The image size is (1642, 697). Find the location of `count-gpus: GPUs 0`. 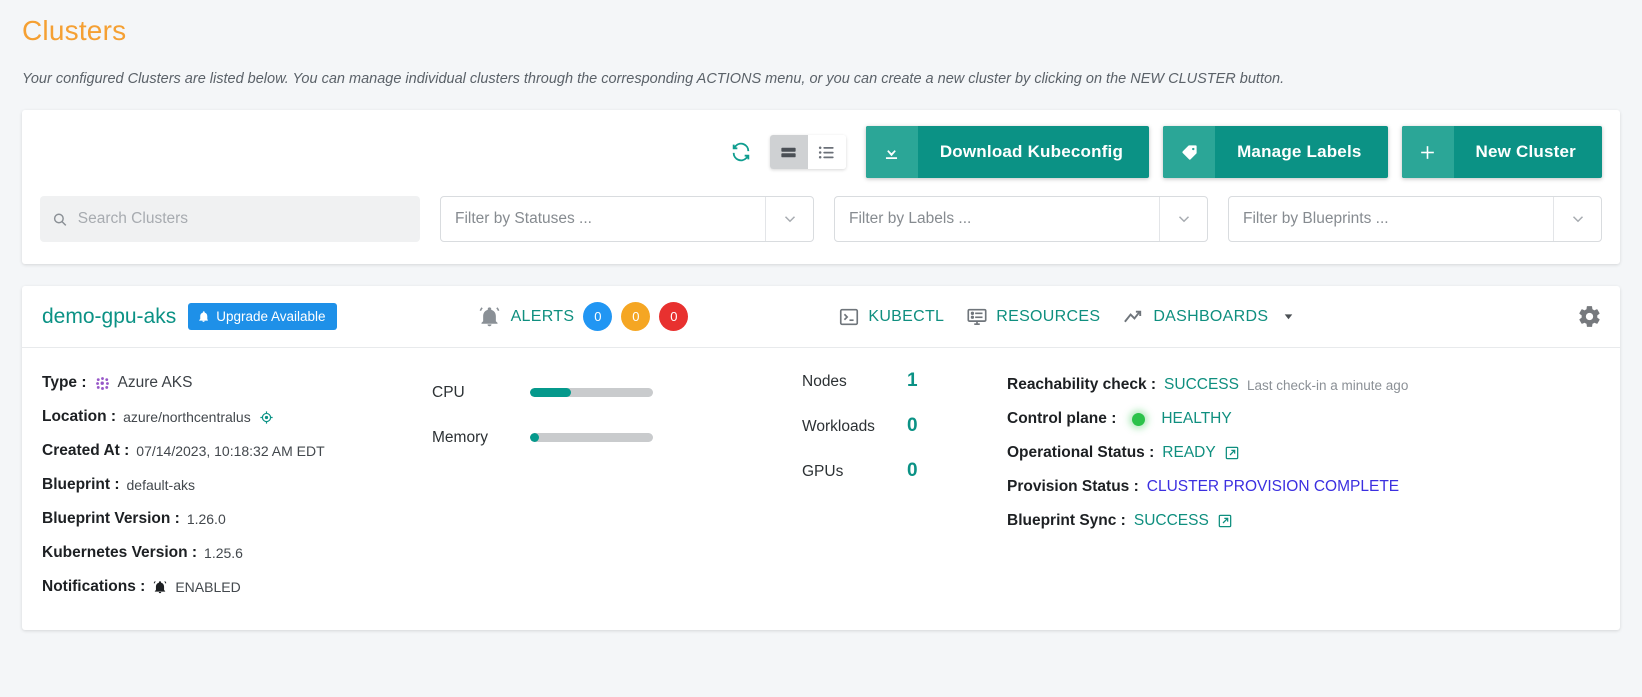

count-gpus: GPUs 0 is located at coordinates (904, 482).